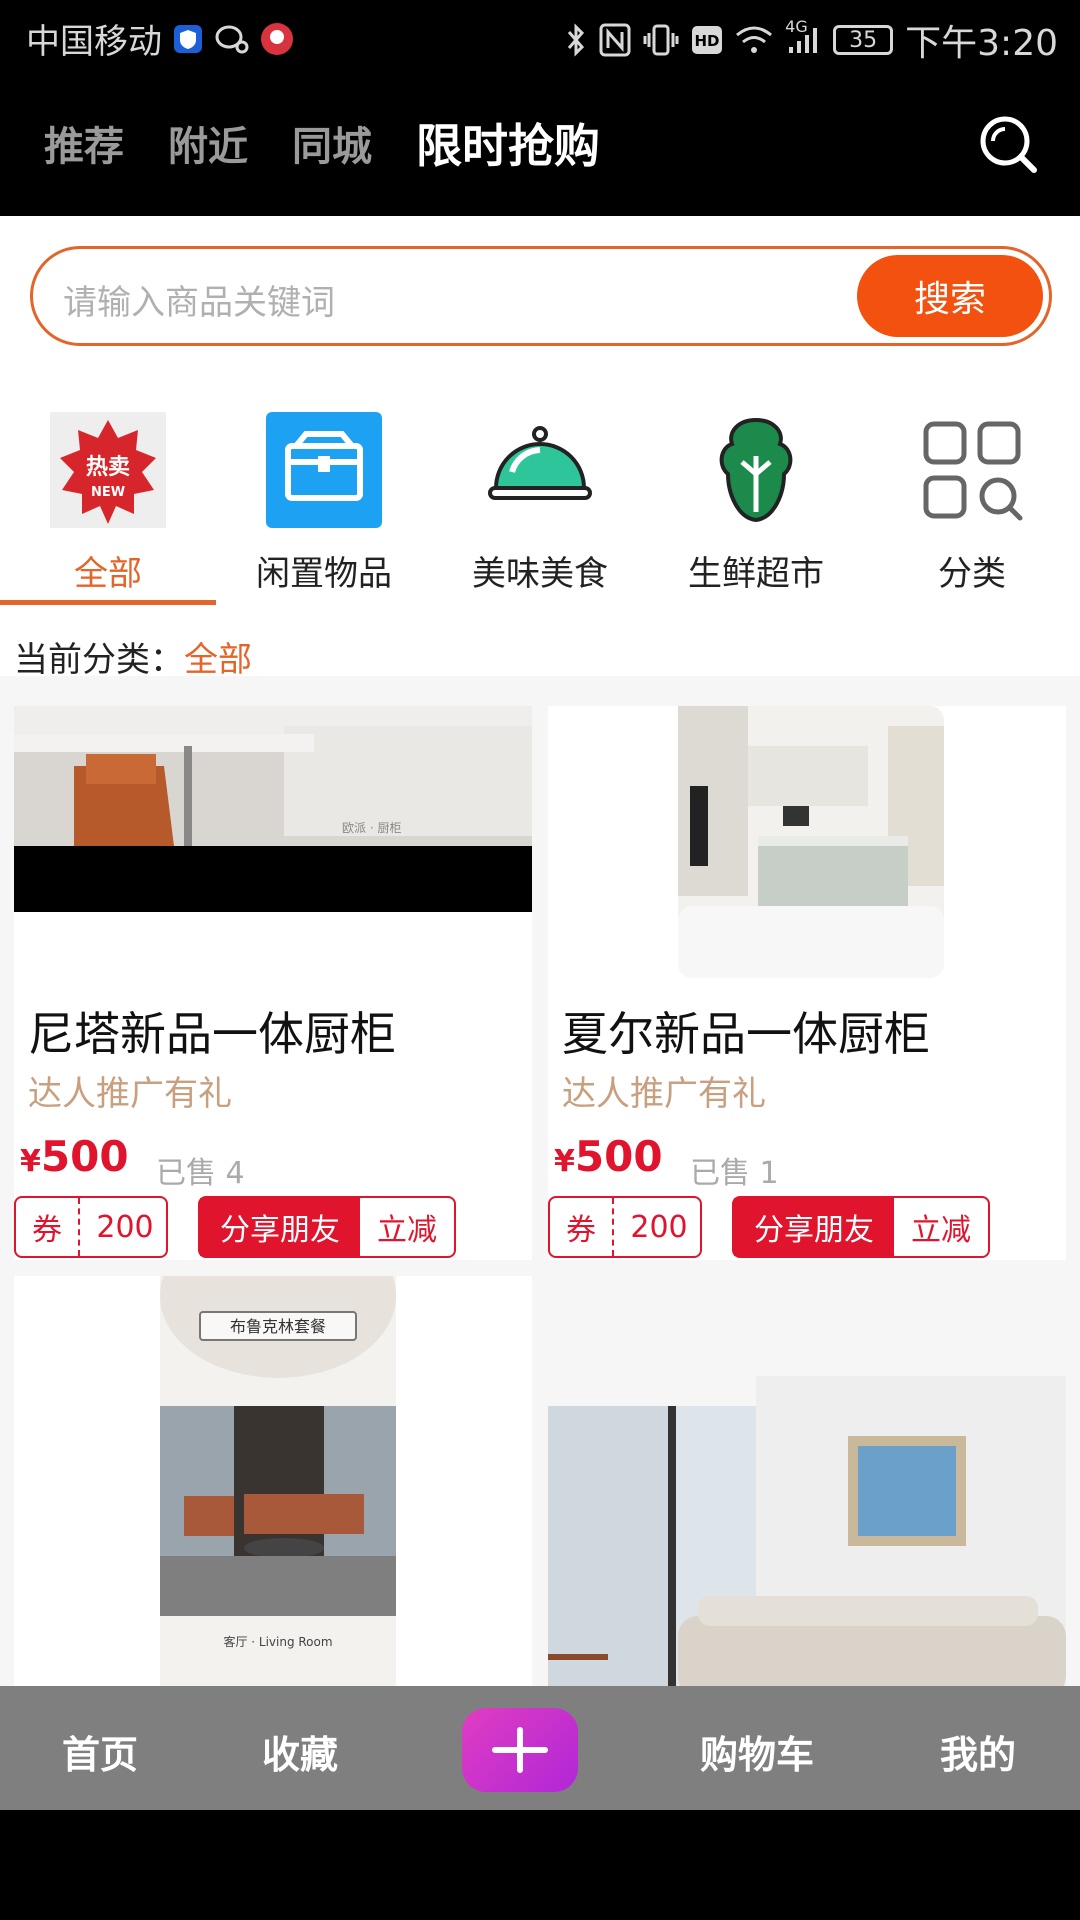  I want to click on hot-sale-new-icon: 热卖 NEW, so click(108, 470).